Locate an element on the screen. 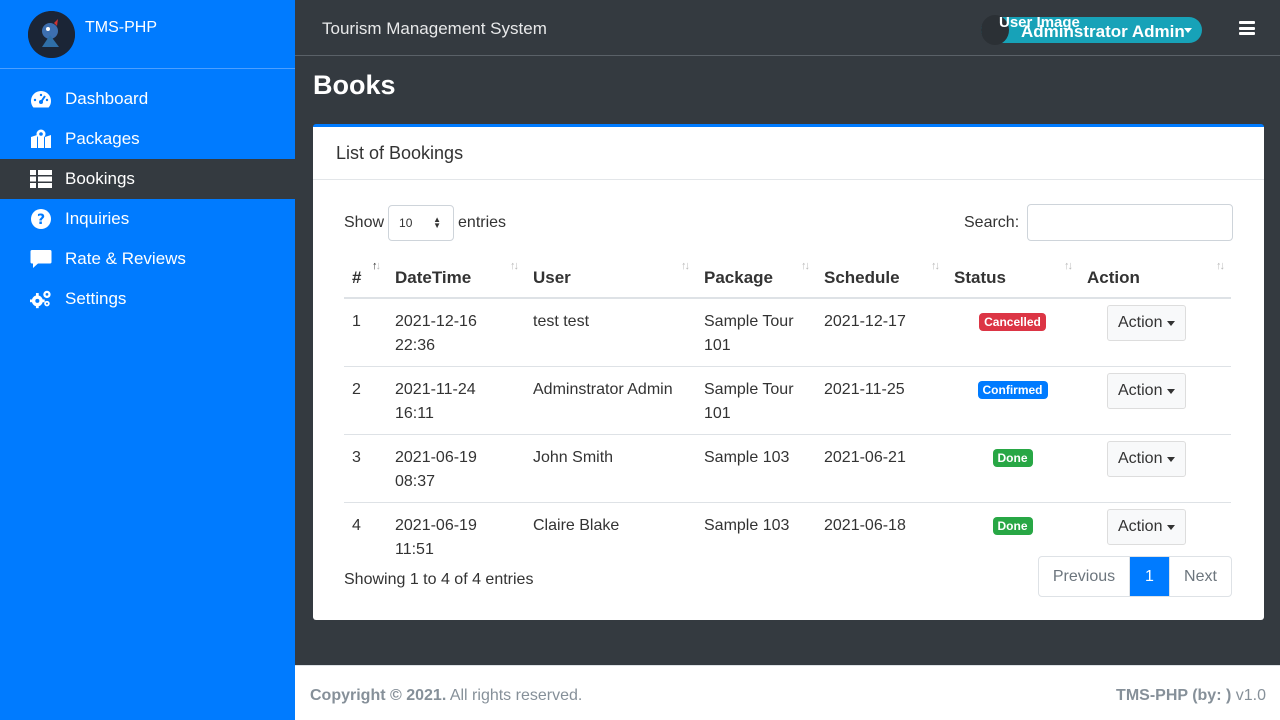 This screenshot has height=720, width=1280. cell-num: 4 is located at coordinates (356, 525).